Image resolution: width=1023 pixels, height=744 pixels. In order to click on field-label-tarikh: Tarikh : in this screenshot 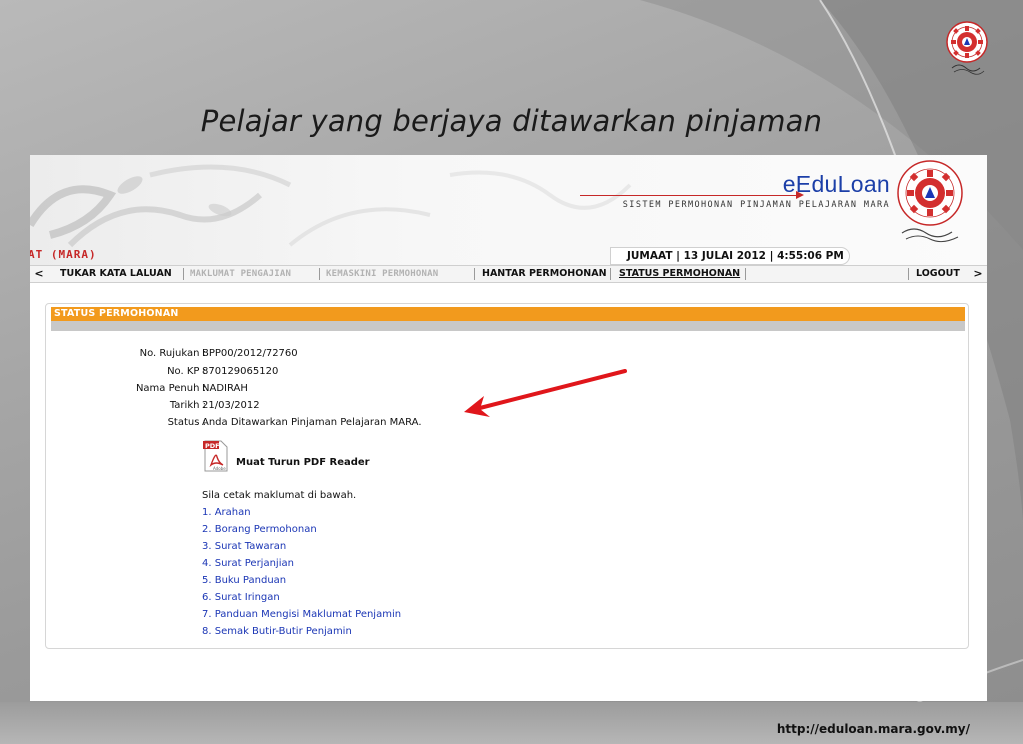, I will do `click(187, 405)`.